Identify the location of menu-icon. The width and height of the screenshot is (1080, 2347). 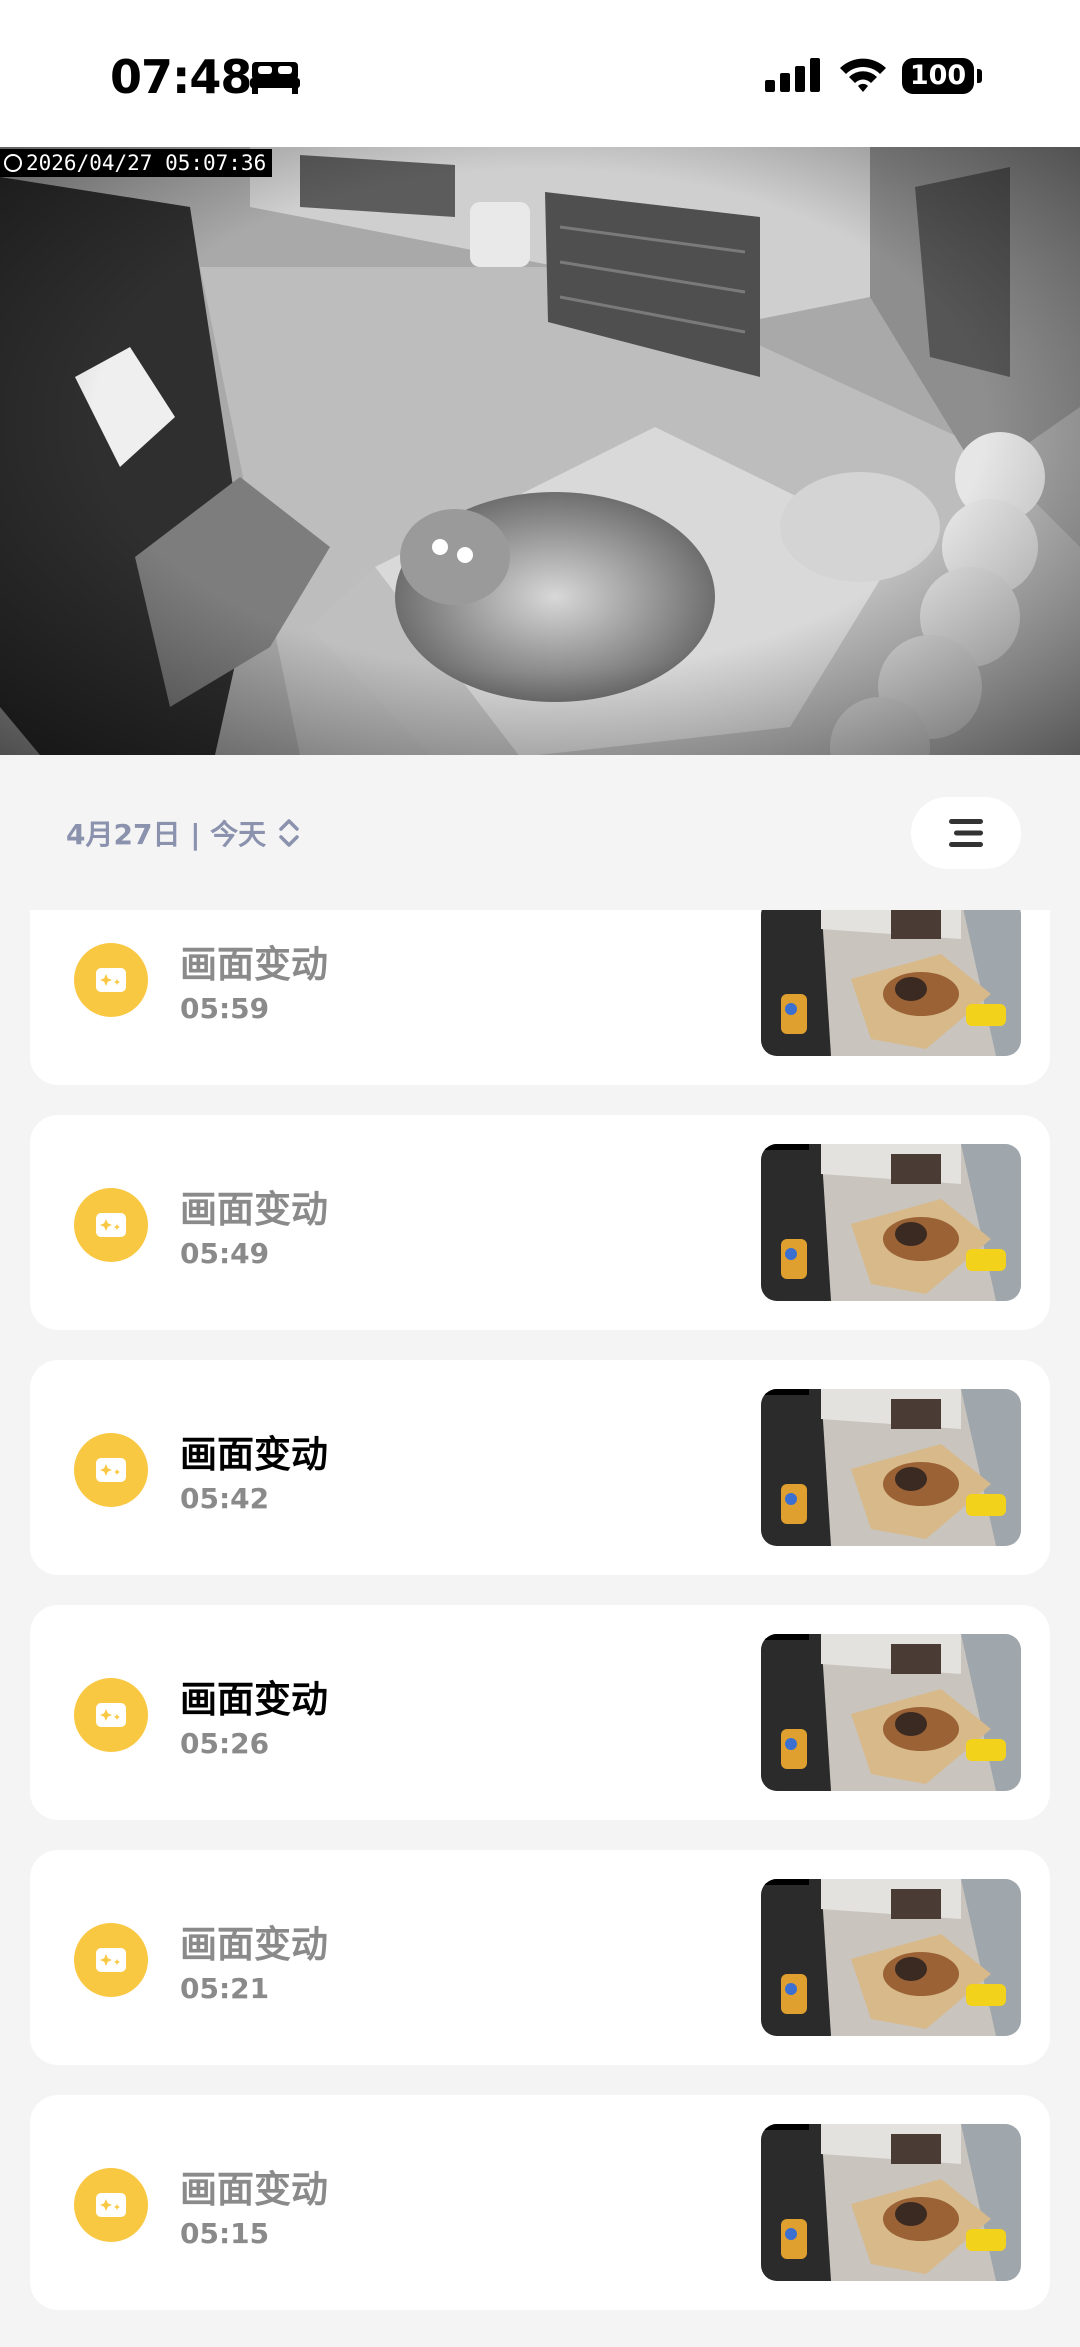
(966, 833).